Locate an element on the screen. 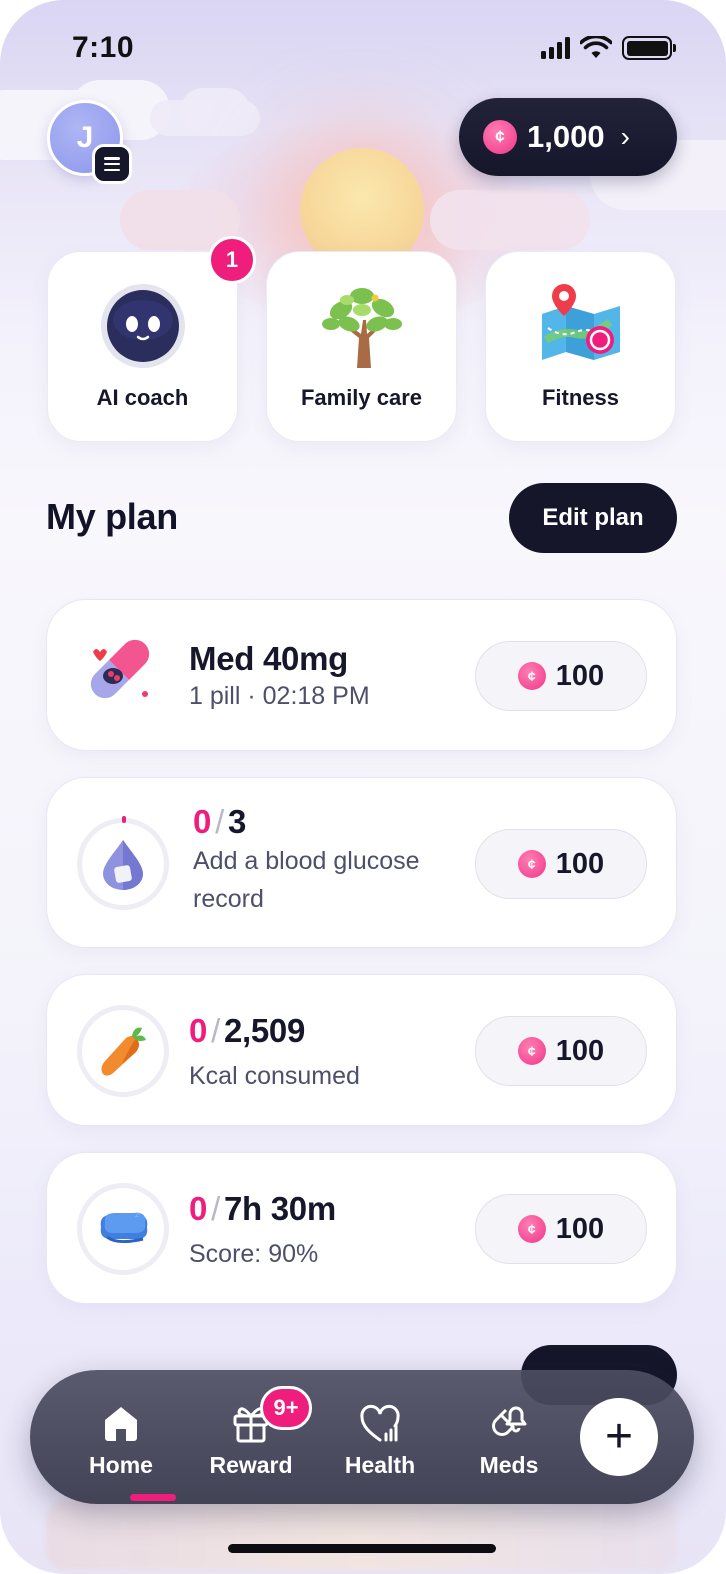 The width and height of the screenshot is (726, 1574). svg-text: z is located at coordinates (137, 1214).